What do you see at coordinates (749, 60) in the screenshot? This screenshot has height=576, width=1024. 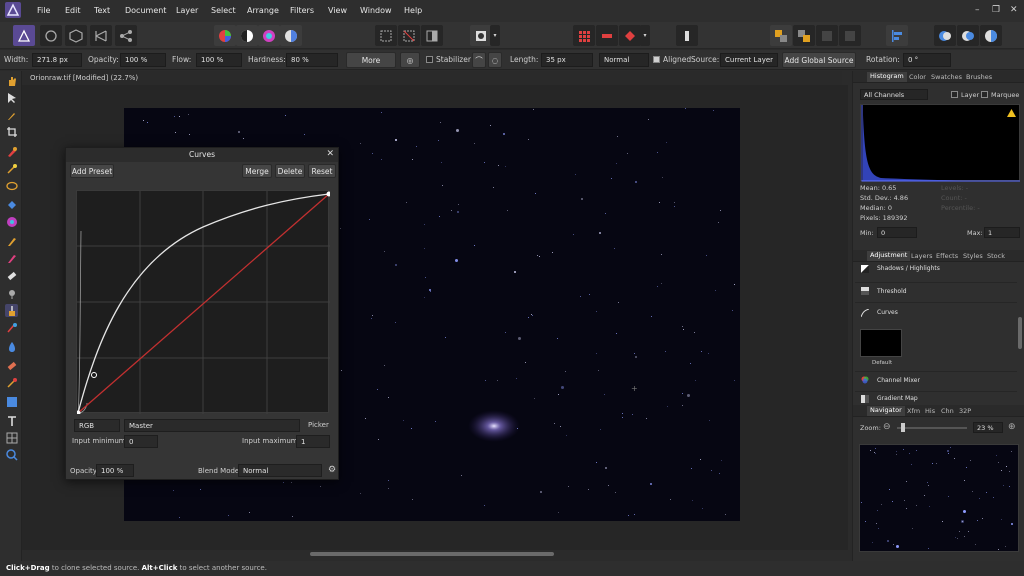 I see `source-dropdown: Current Layer` at bounding box center [749, 60].